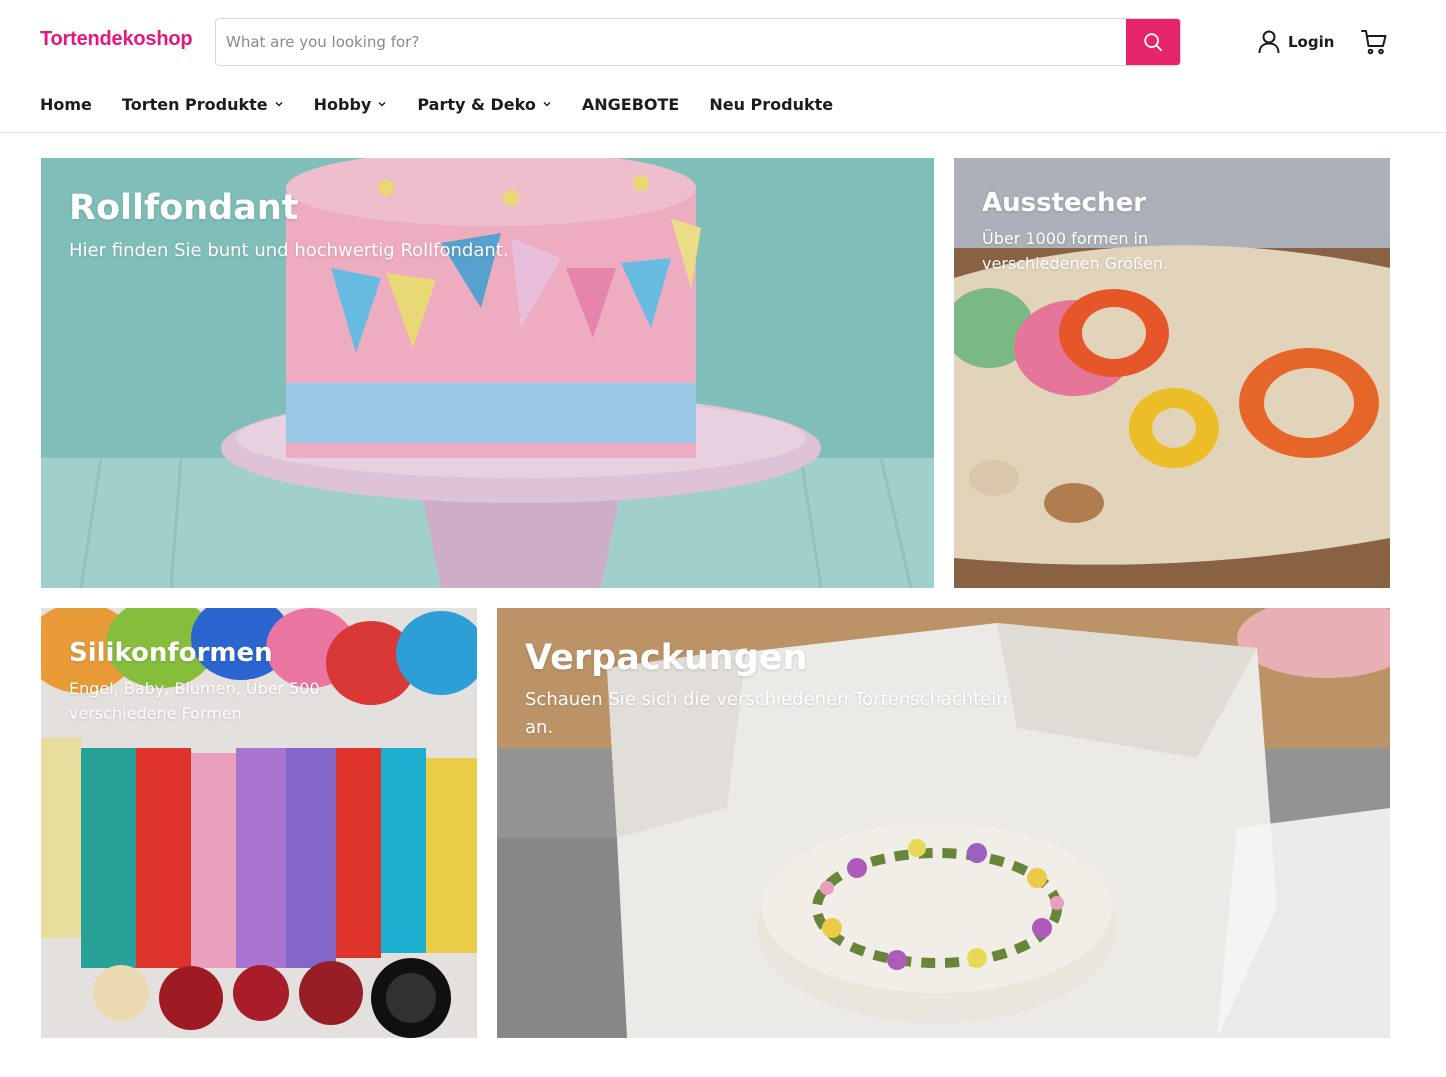 The height and width of the screenshot is (1077, 1446). I want to click on nav-item-label: ANGEBOTE, so click(630, 104).